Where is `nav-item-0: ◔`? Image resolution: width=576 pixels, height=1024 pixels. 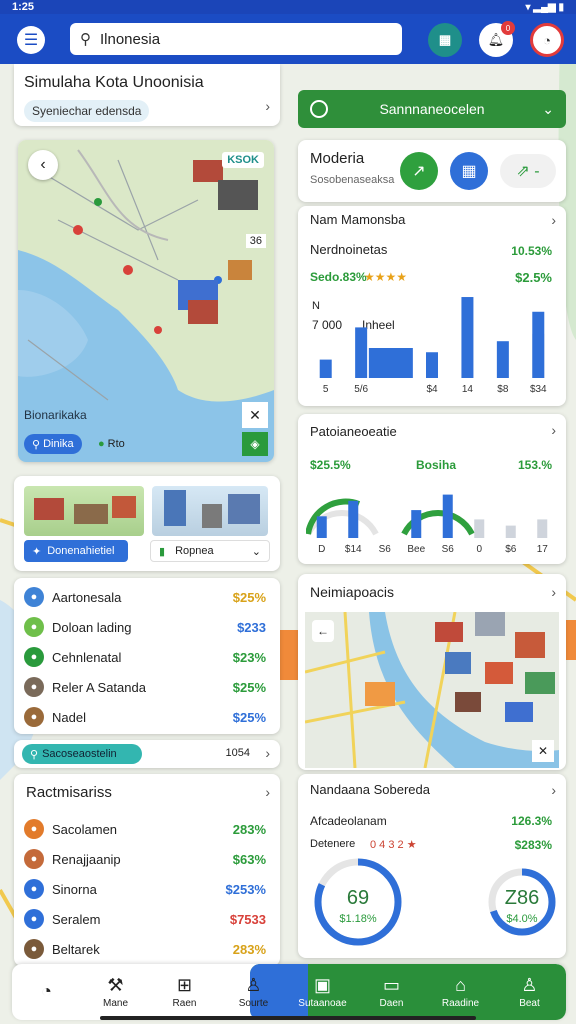 nav-item-0: ◔ is located at coordinates (46, 992).